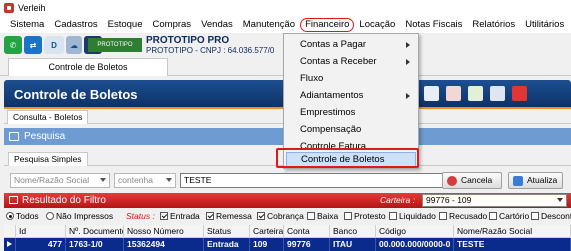 The width and height of the screenshot is (571, 251). What do you see at coordinates (542, 180) in the screenshot?
I see `refresh-button-label: Atualiza` at bounding box center [542, 180].